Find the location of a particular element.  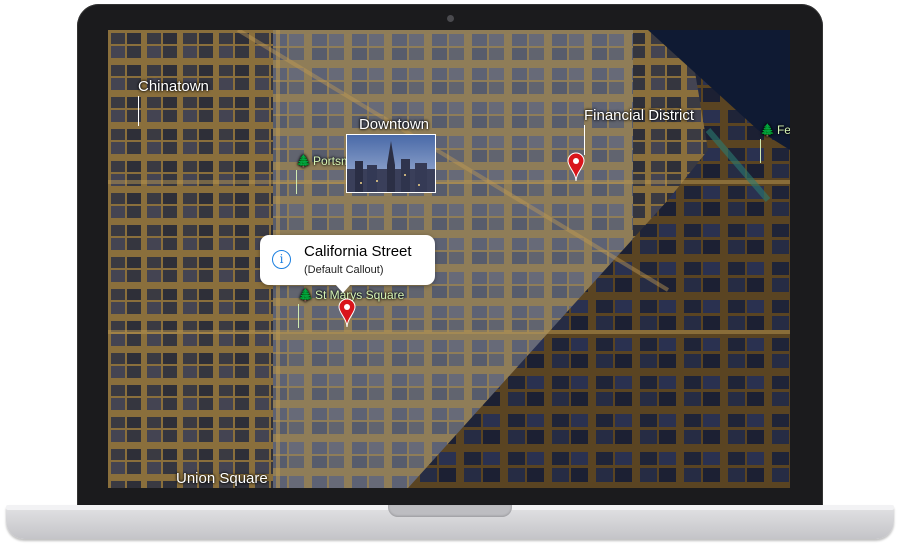

district-label-union-square: Union Square is located at coordinates (222, 478).